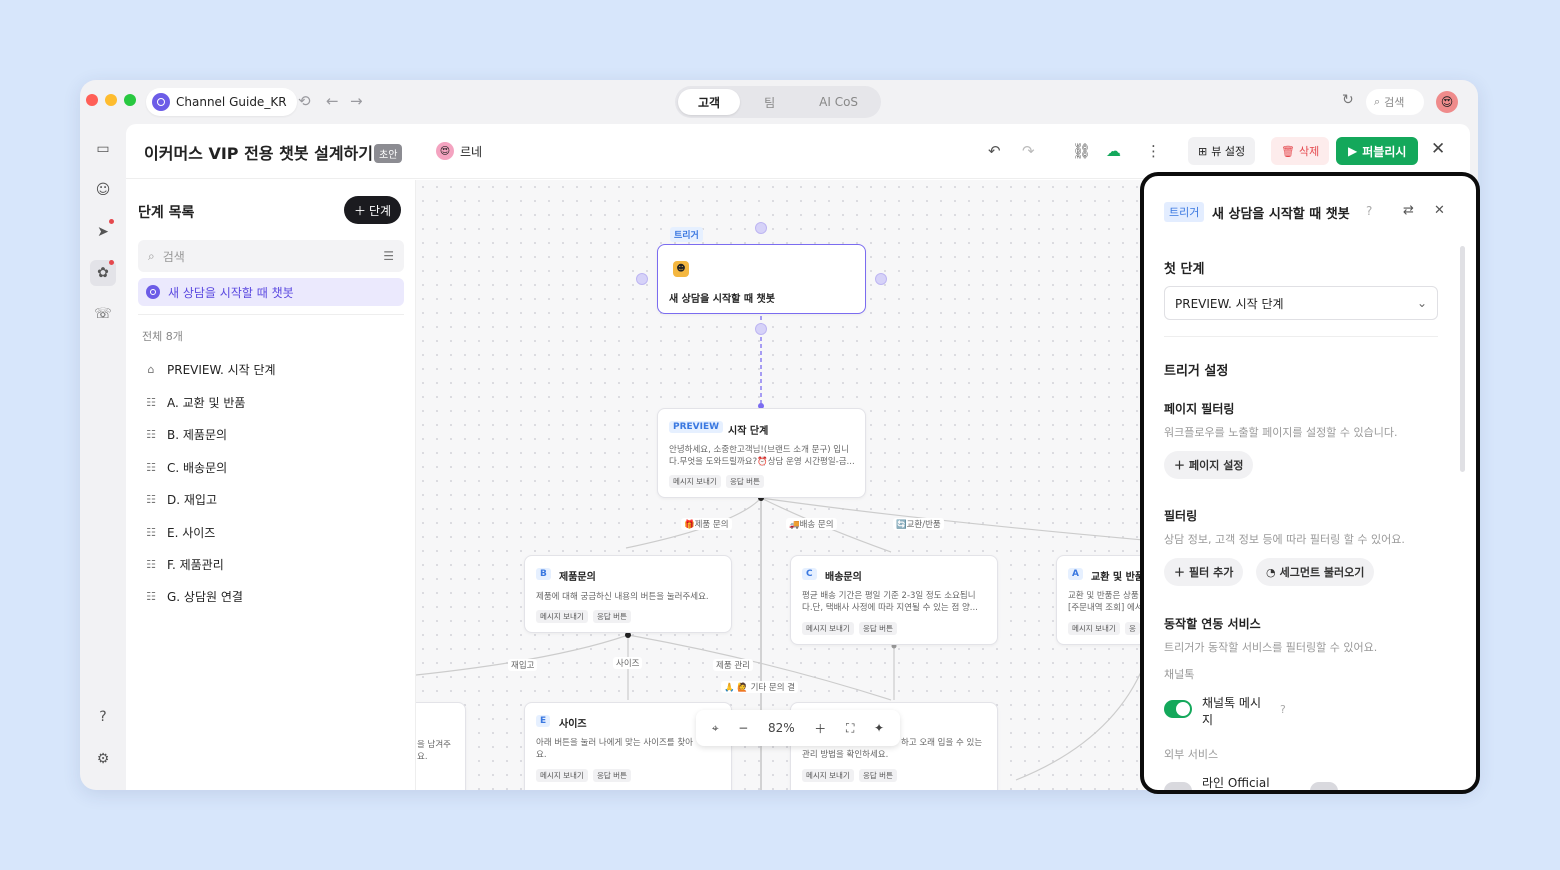 This screenshot has height=870, width=1560. I want to click on sidebar-title: 단계 목록, so click(166, 213).